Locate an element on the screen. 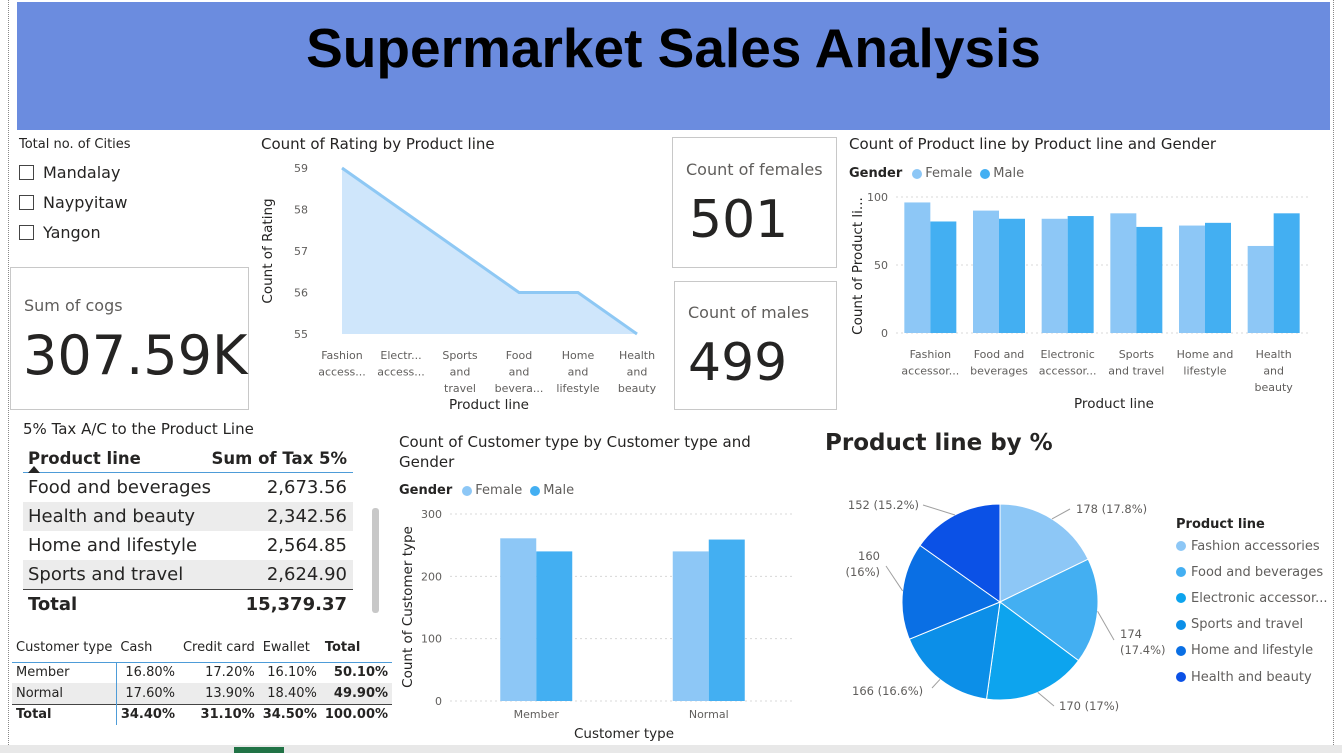  header-cell: Cash is located at coordinates (147, 648).